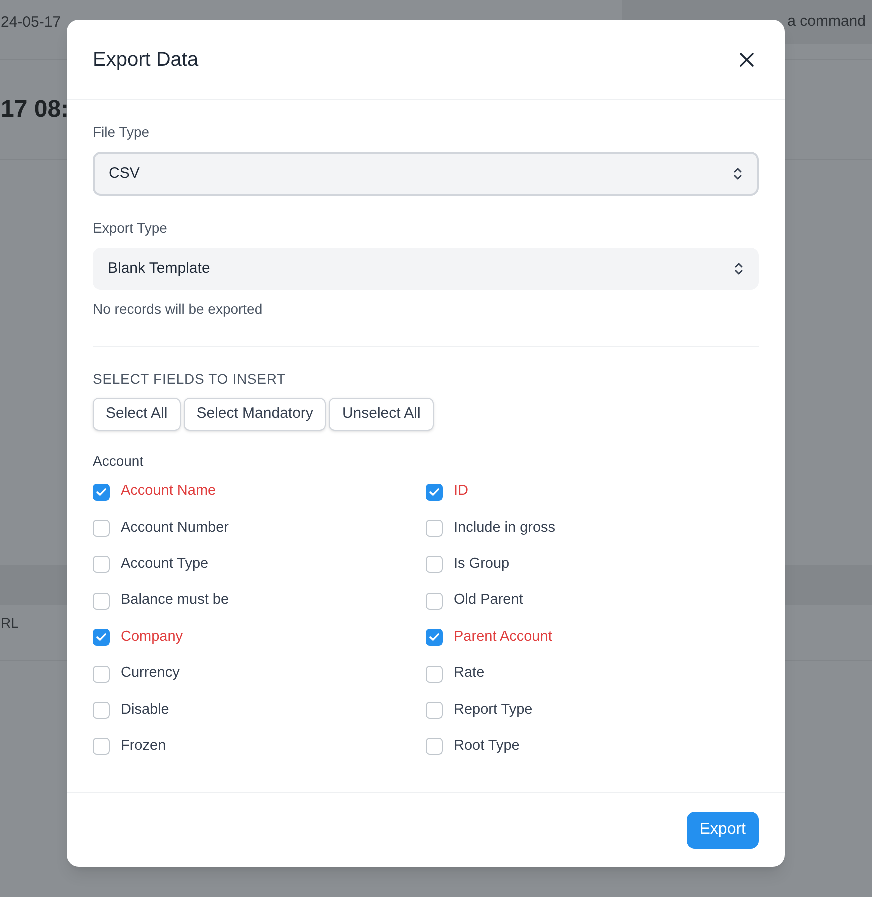 This screenshot has width=872, height=897. Describe the element at coordinates (178, 309) in the screenshot. I see `field-description: No records will be exported` at that location.